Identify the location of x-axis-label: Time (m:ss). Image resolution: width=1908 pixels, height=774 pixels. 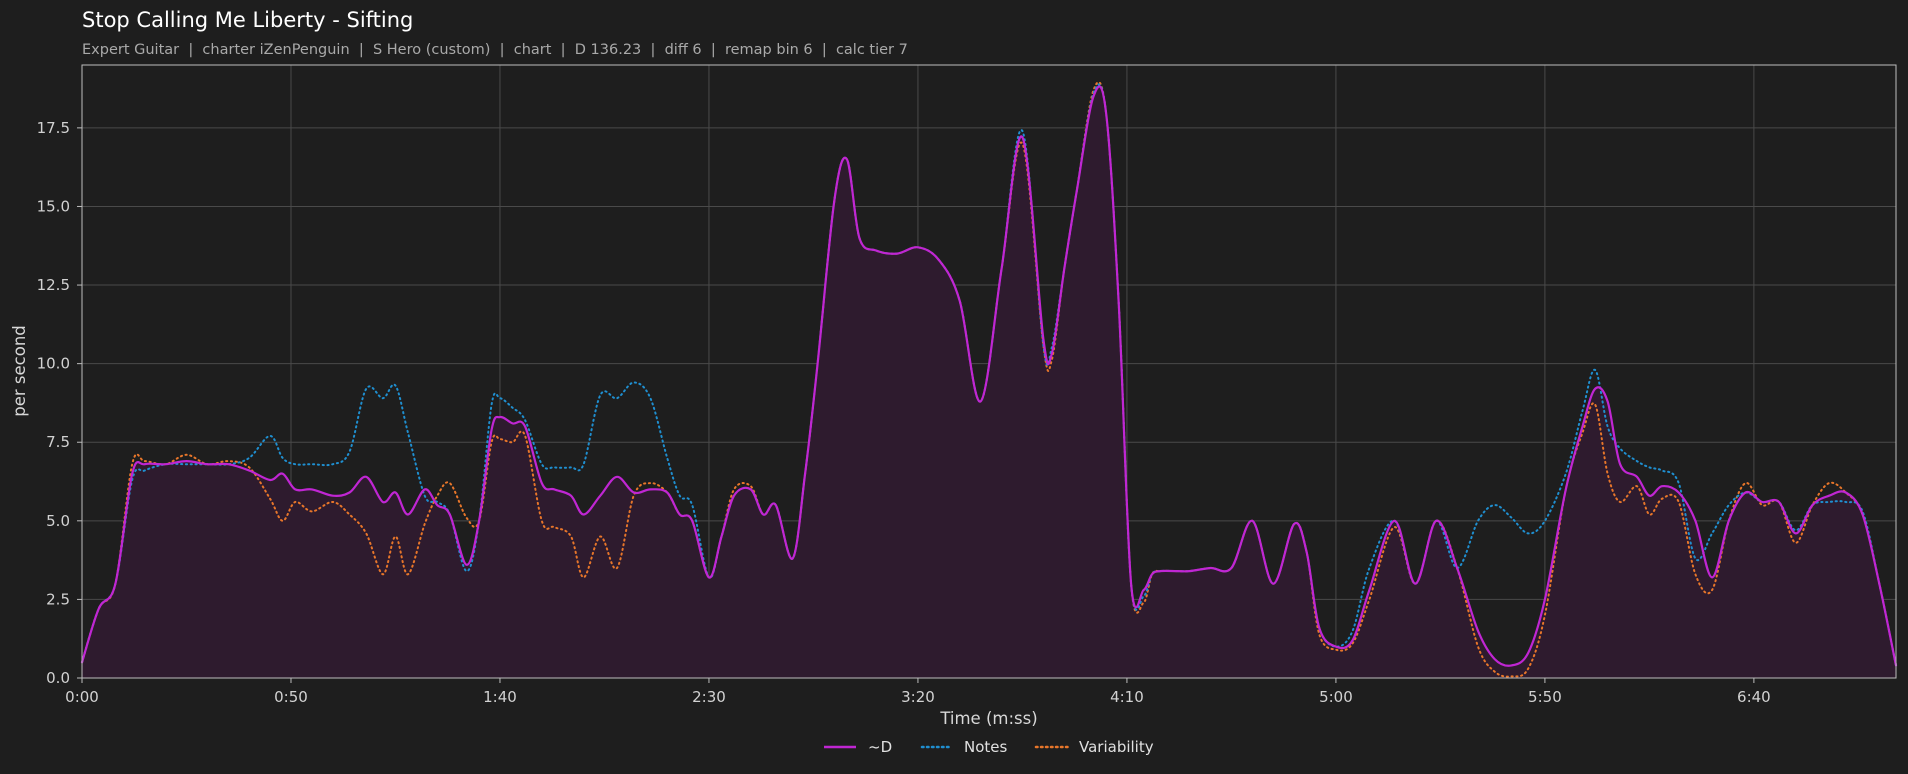
(988, 718).